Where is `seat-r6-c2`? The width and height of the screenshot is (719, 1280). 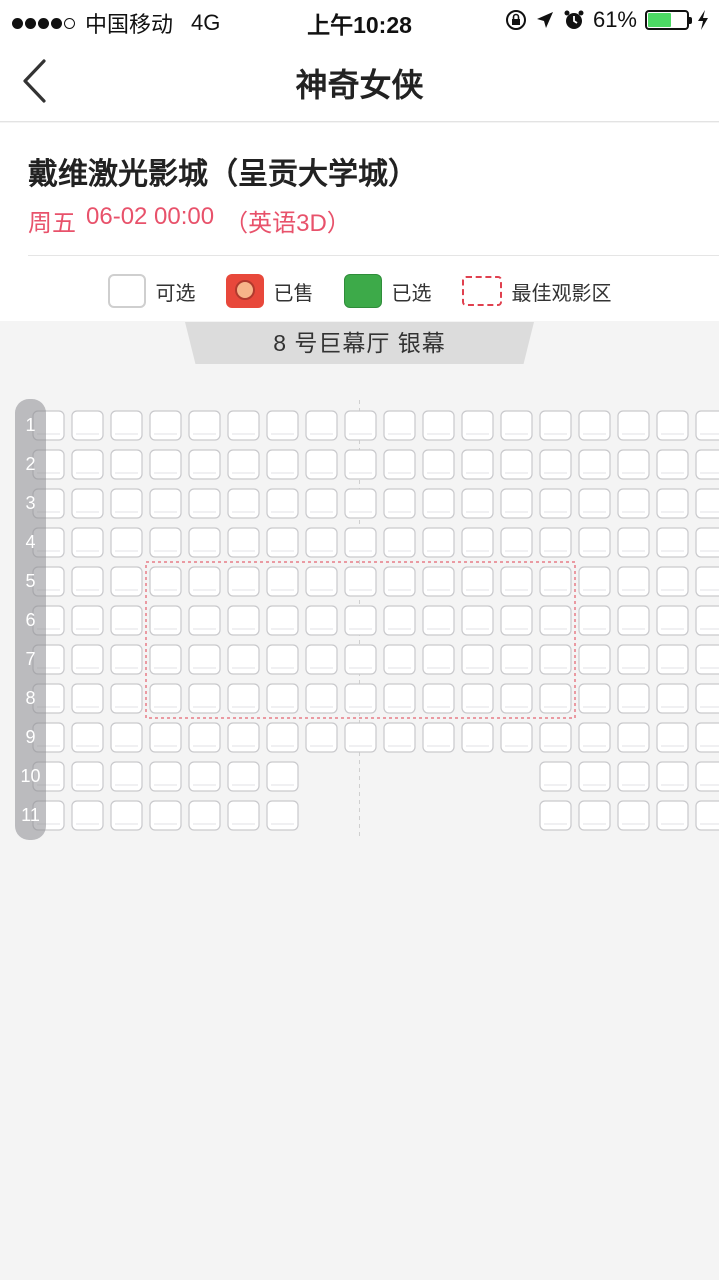 seat-r6-c2 is located at coordinates (87, 620).